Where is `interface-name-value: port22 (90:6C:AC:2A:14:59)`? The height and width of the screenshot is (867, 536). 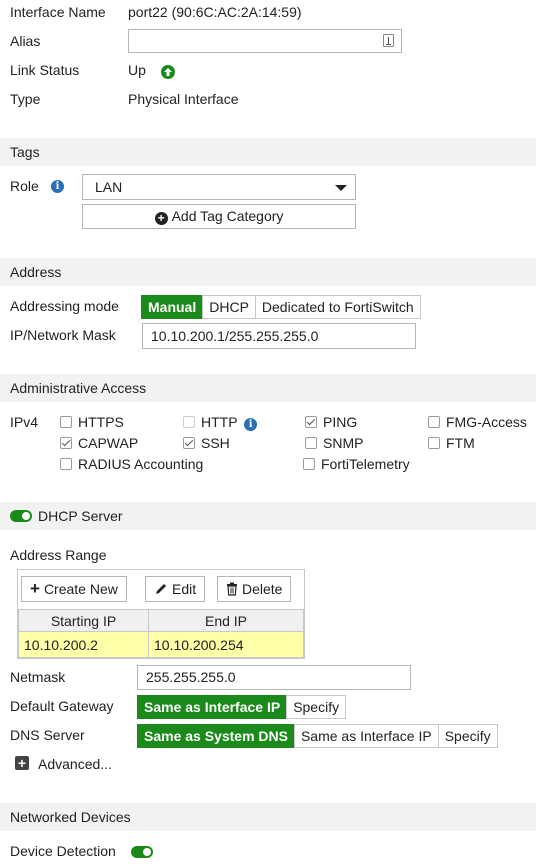 interface-name-value: port22 (90:6C:AC:2A:14:59) is located at coordinates (215, 12).